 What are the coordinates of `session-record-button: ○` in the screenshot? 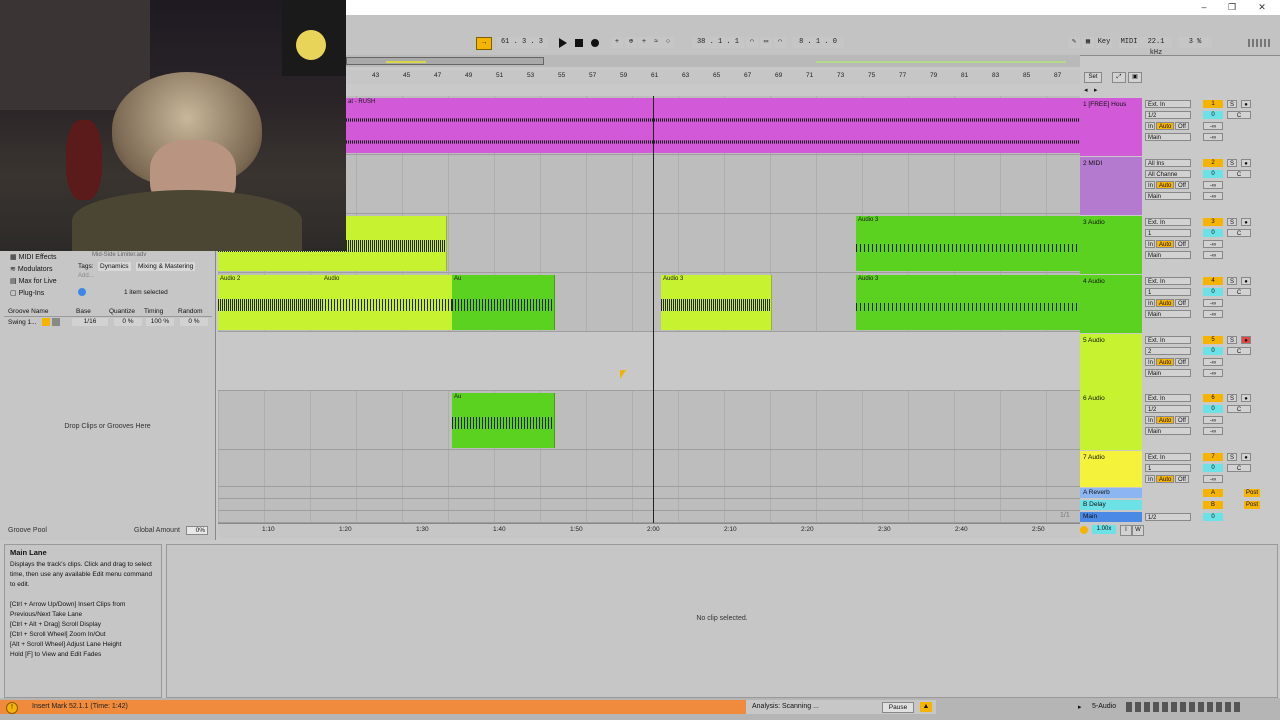 It's located at (668, 42).